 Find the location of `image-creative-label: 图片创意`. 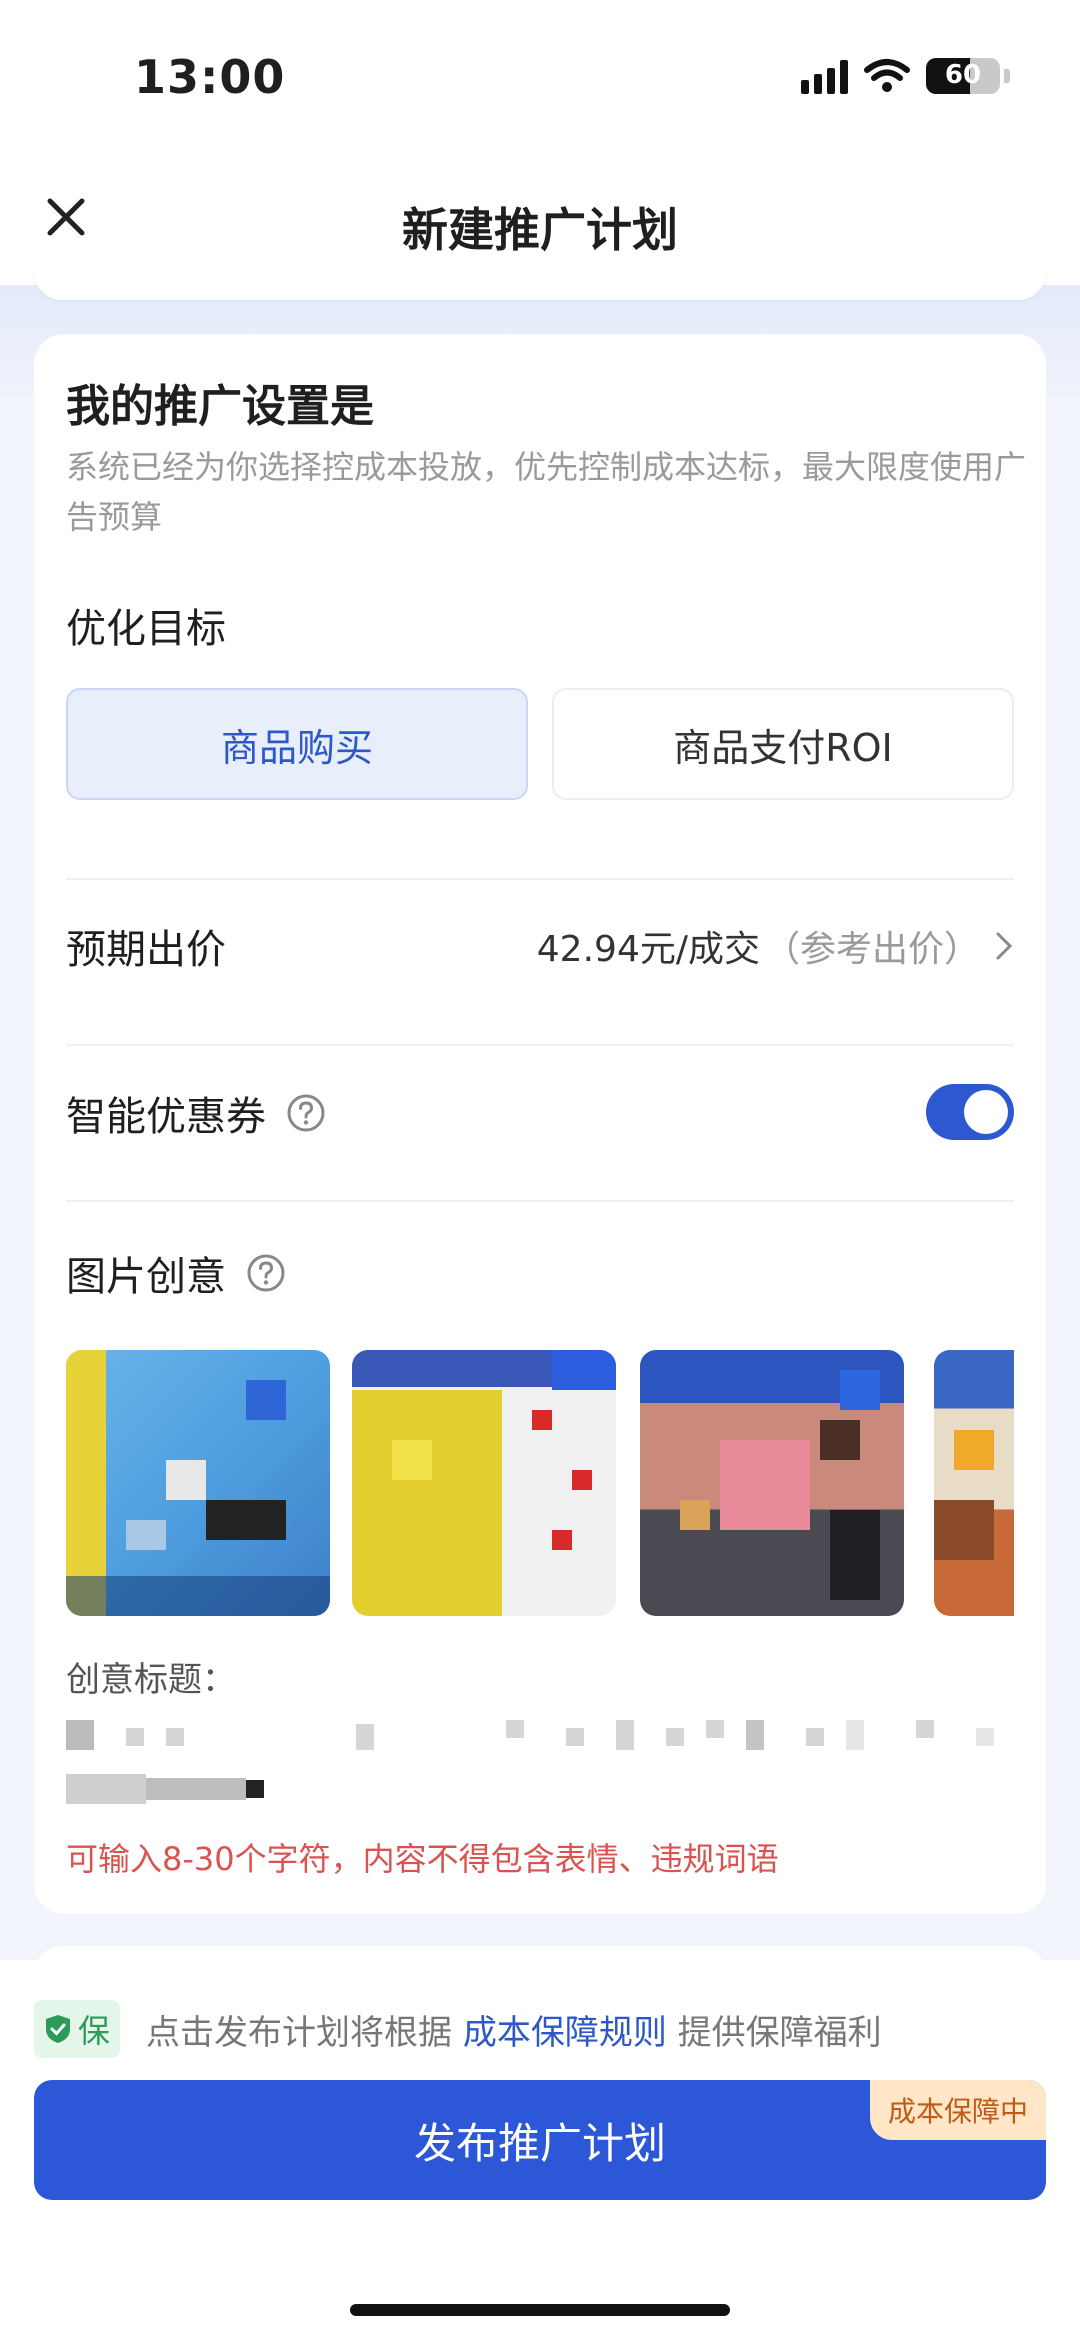

image-creative-label: 图片创意 is located at coordinates (146, 1277).